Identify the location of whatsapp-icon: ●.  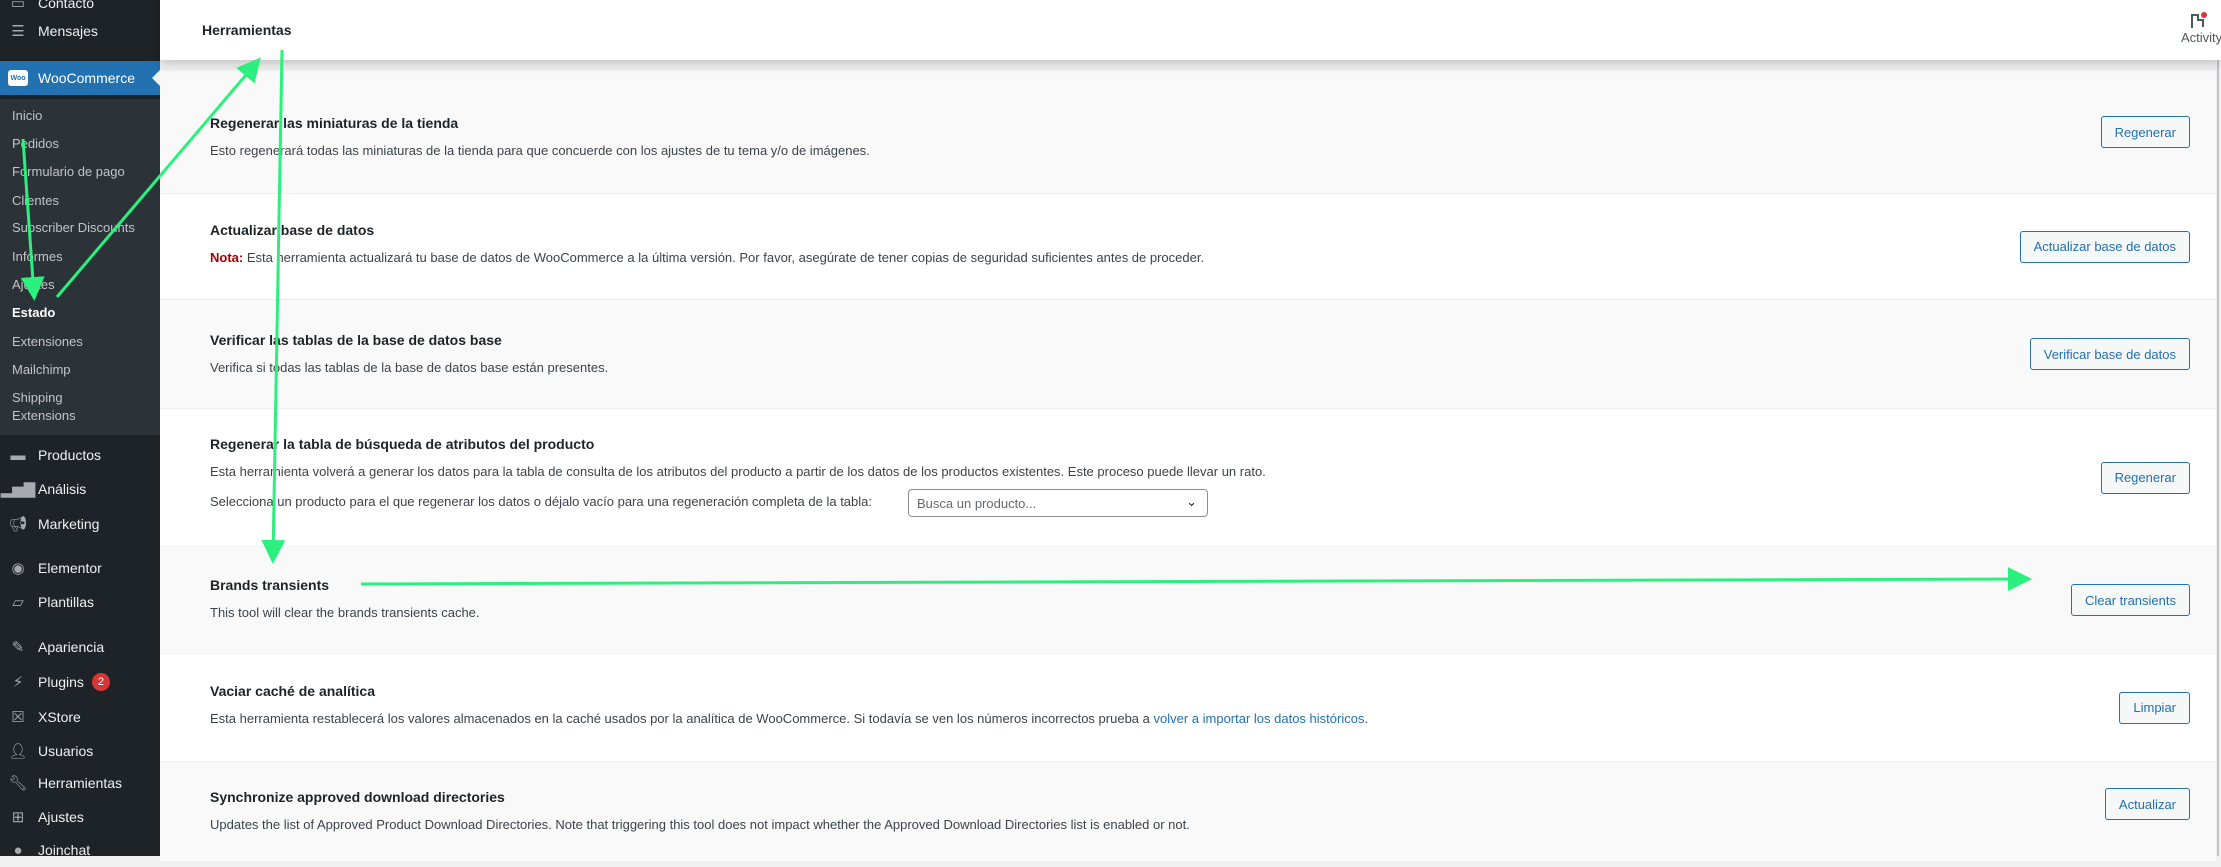
(18, 850).